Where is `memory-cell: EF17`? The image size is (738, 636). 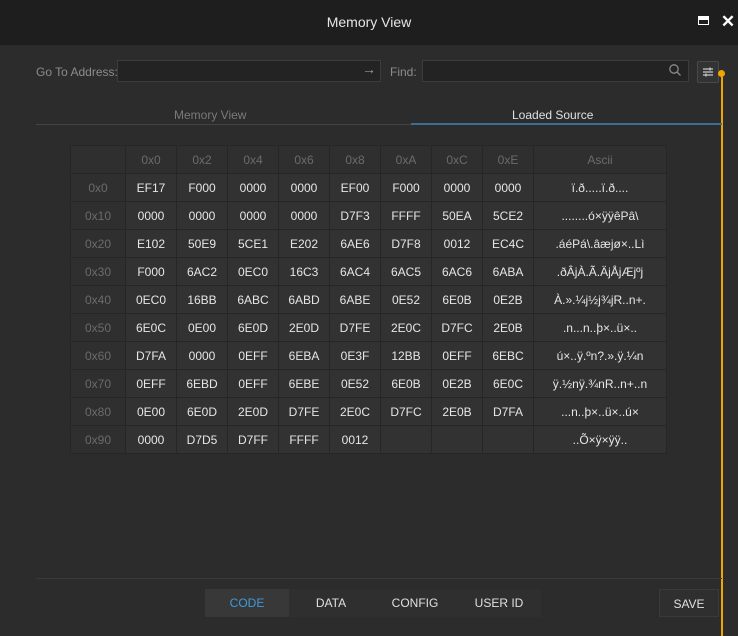 memory-cell: EF17 is located at coordinates (151, 187).